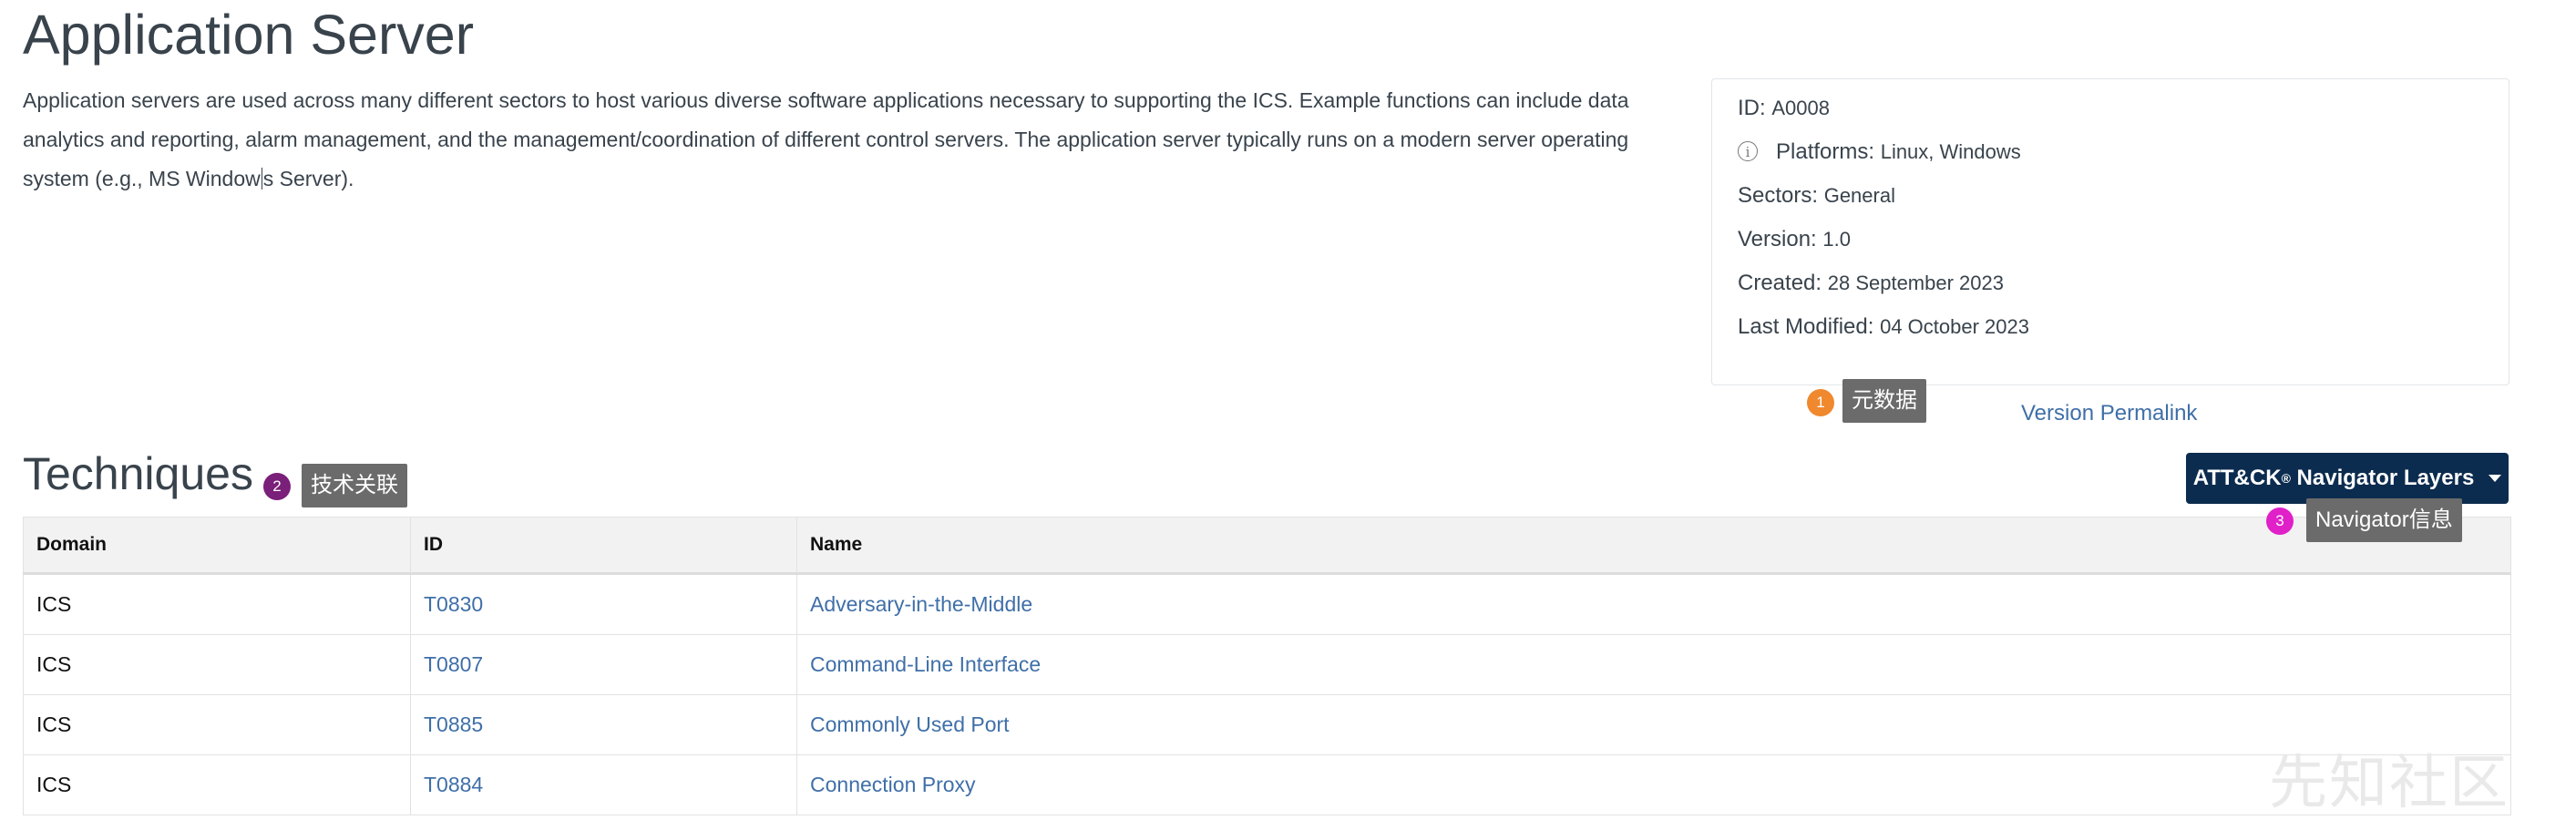 The height and width of the screenshot is (820, 2576). I want to click on info-circle-icon: i, so click(1748, 151).